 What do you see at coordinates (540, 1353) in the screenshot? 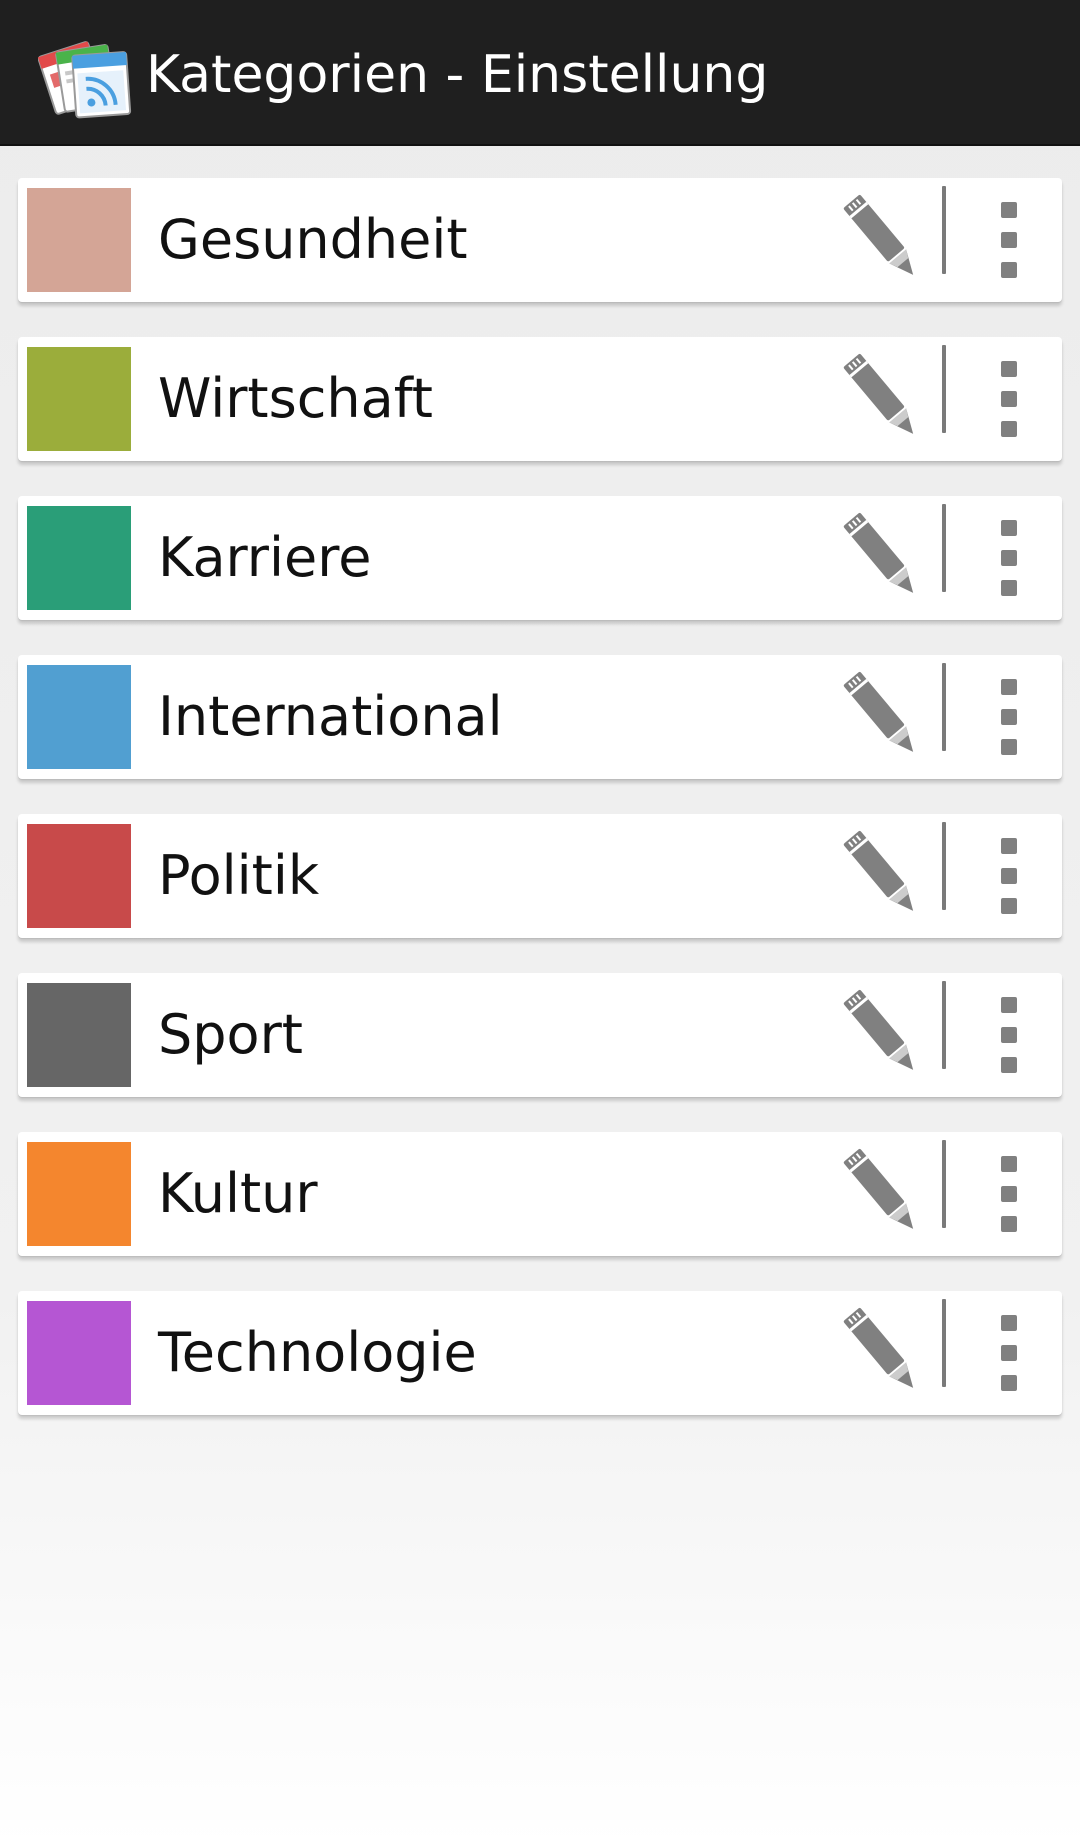
I see `category-item-technologie: Technologie` at bounding box center [540, 1353].